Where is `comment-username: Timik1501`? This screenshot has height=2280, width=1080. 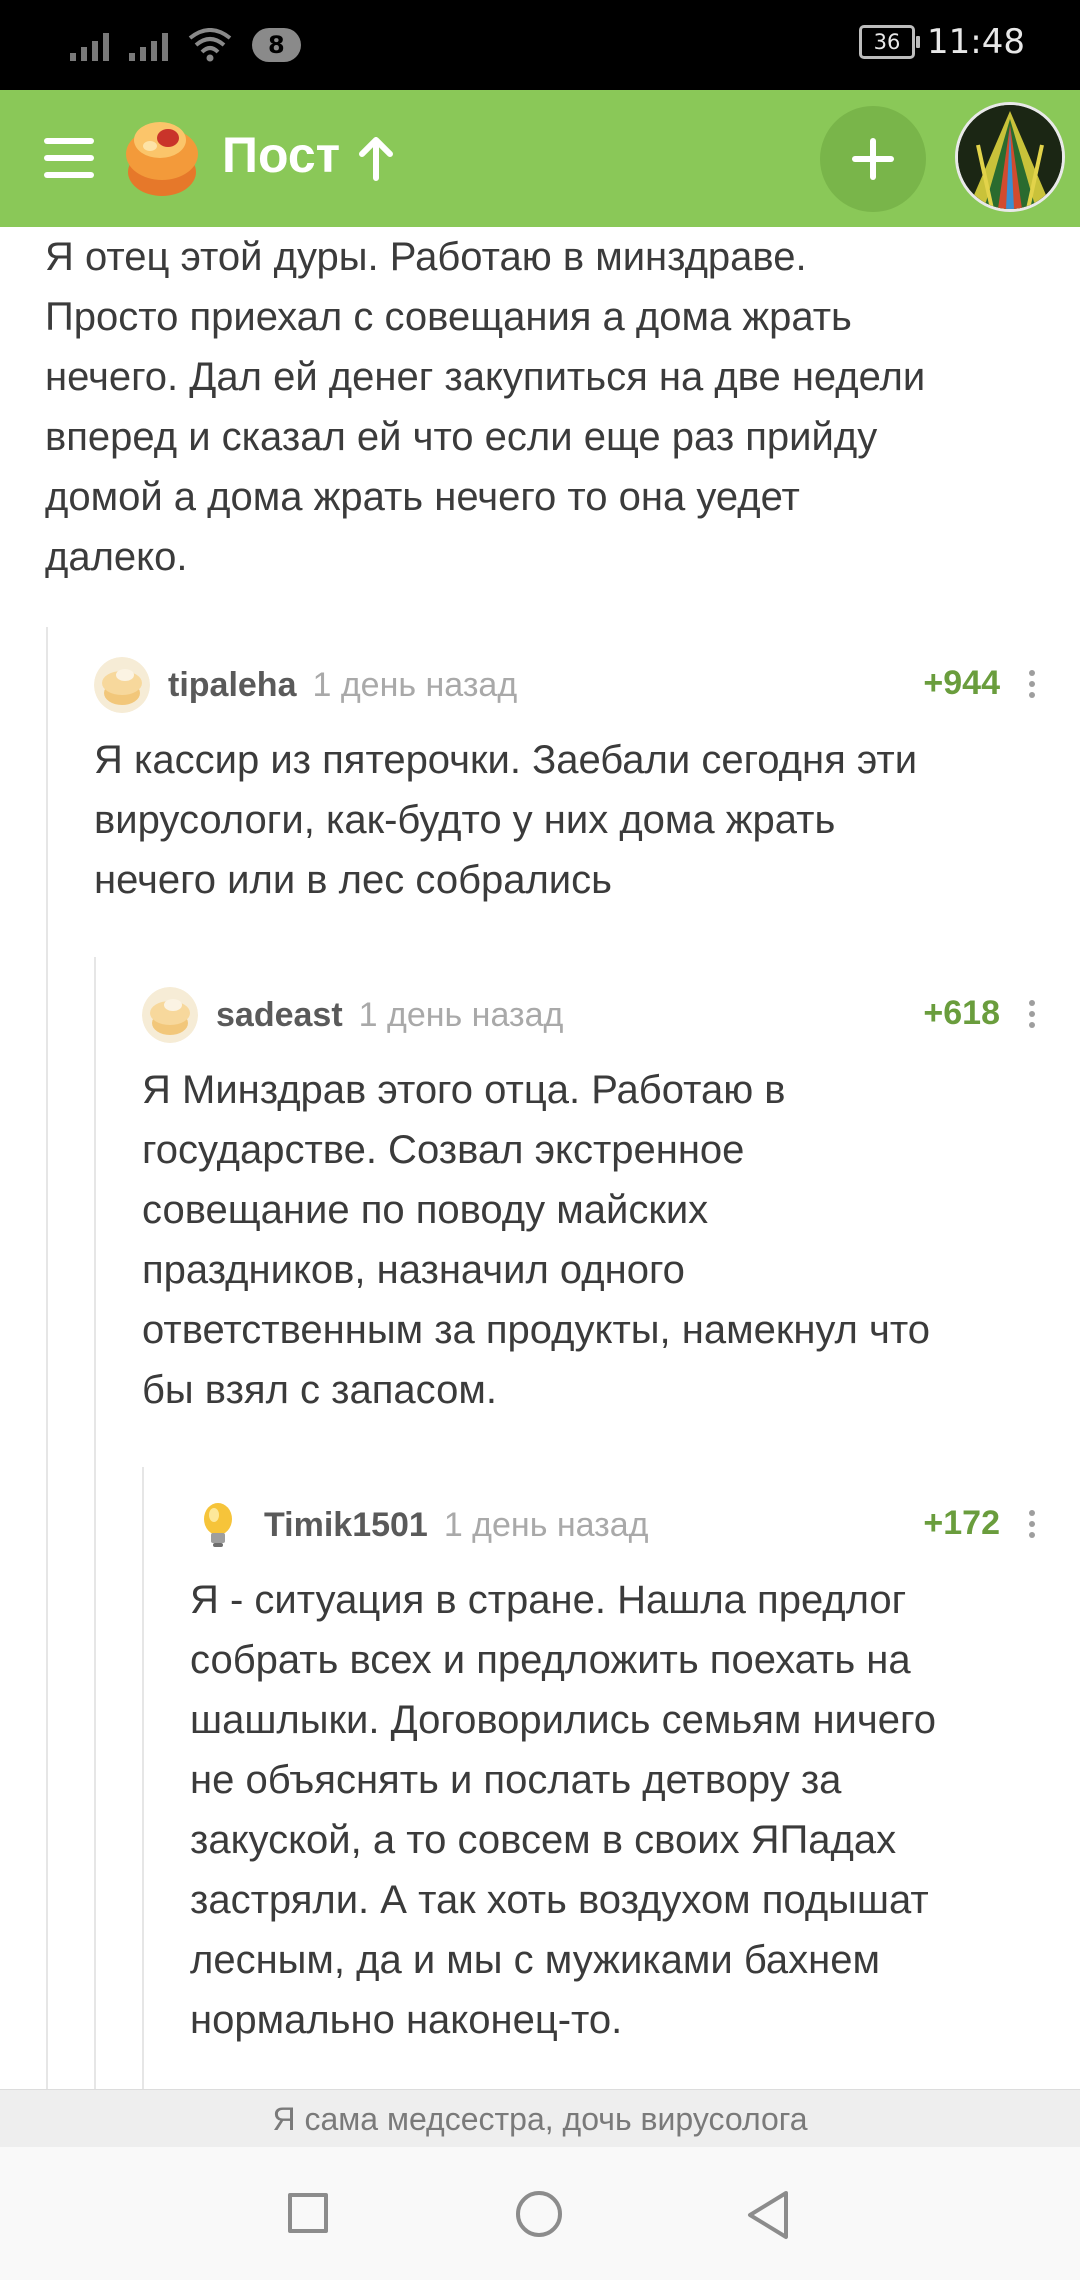 comment-username: Timik1501 is located at coordinates (346, 1525).